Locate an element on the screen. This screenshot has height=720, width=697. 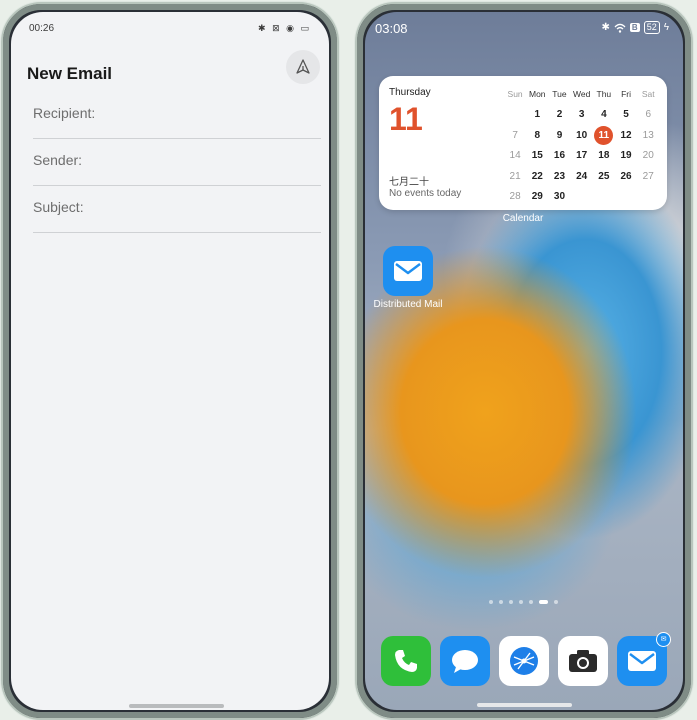
calendar-day: 27 is located at coordinates (648, 176).